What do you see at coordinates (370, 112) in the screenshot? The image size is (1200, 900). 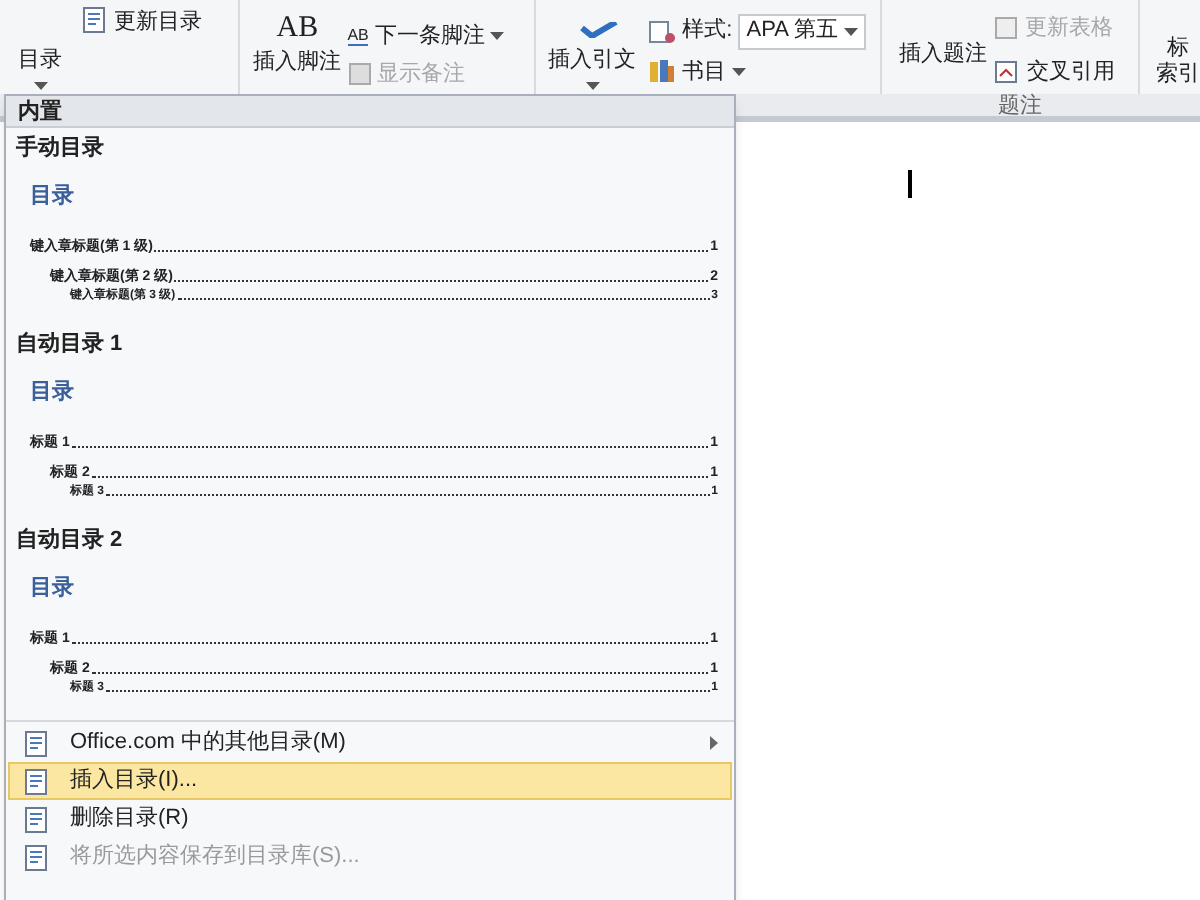 I see `menu-header: 内置` at bounding box center [370, 112].